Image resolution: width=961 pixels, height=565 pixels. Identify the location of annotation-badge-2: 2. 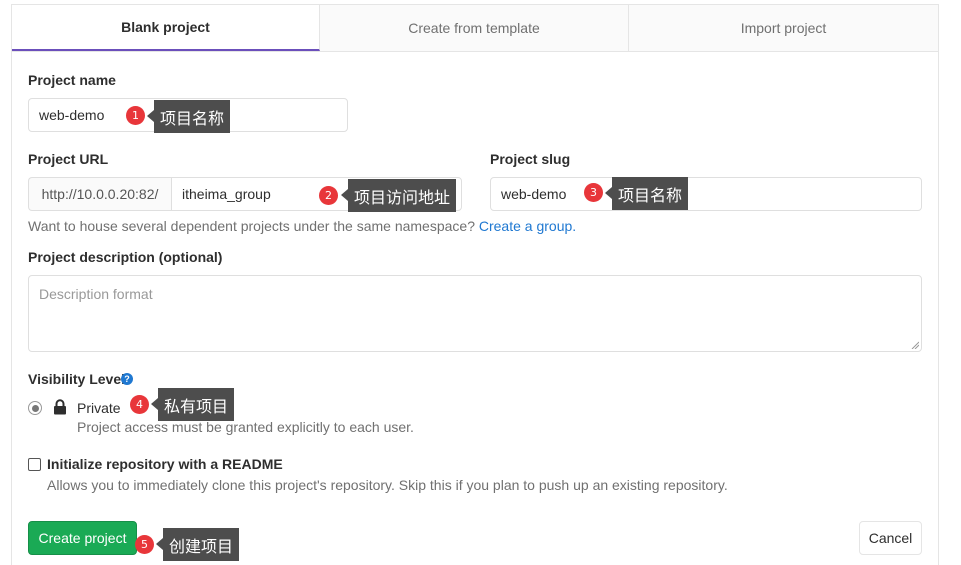
(328, 195).